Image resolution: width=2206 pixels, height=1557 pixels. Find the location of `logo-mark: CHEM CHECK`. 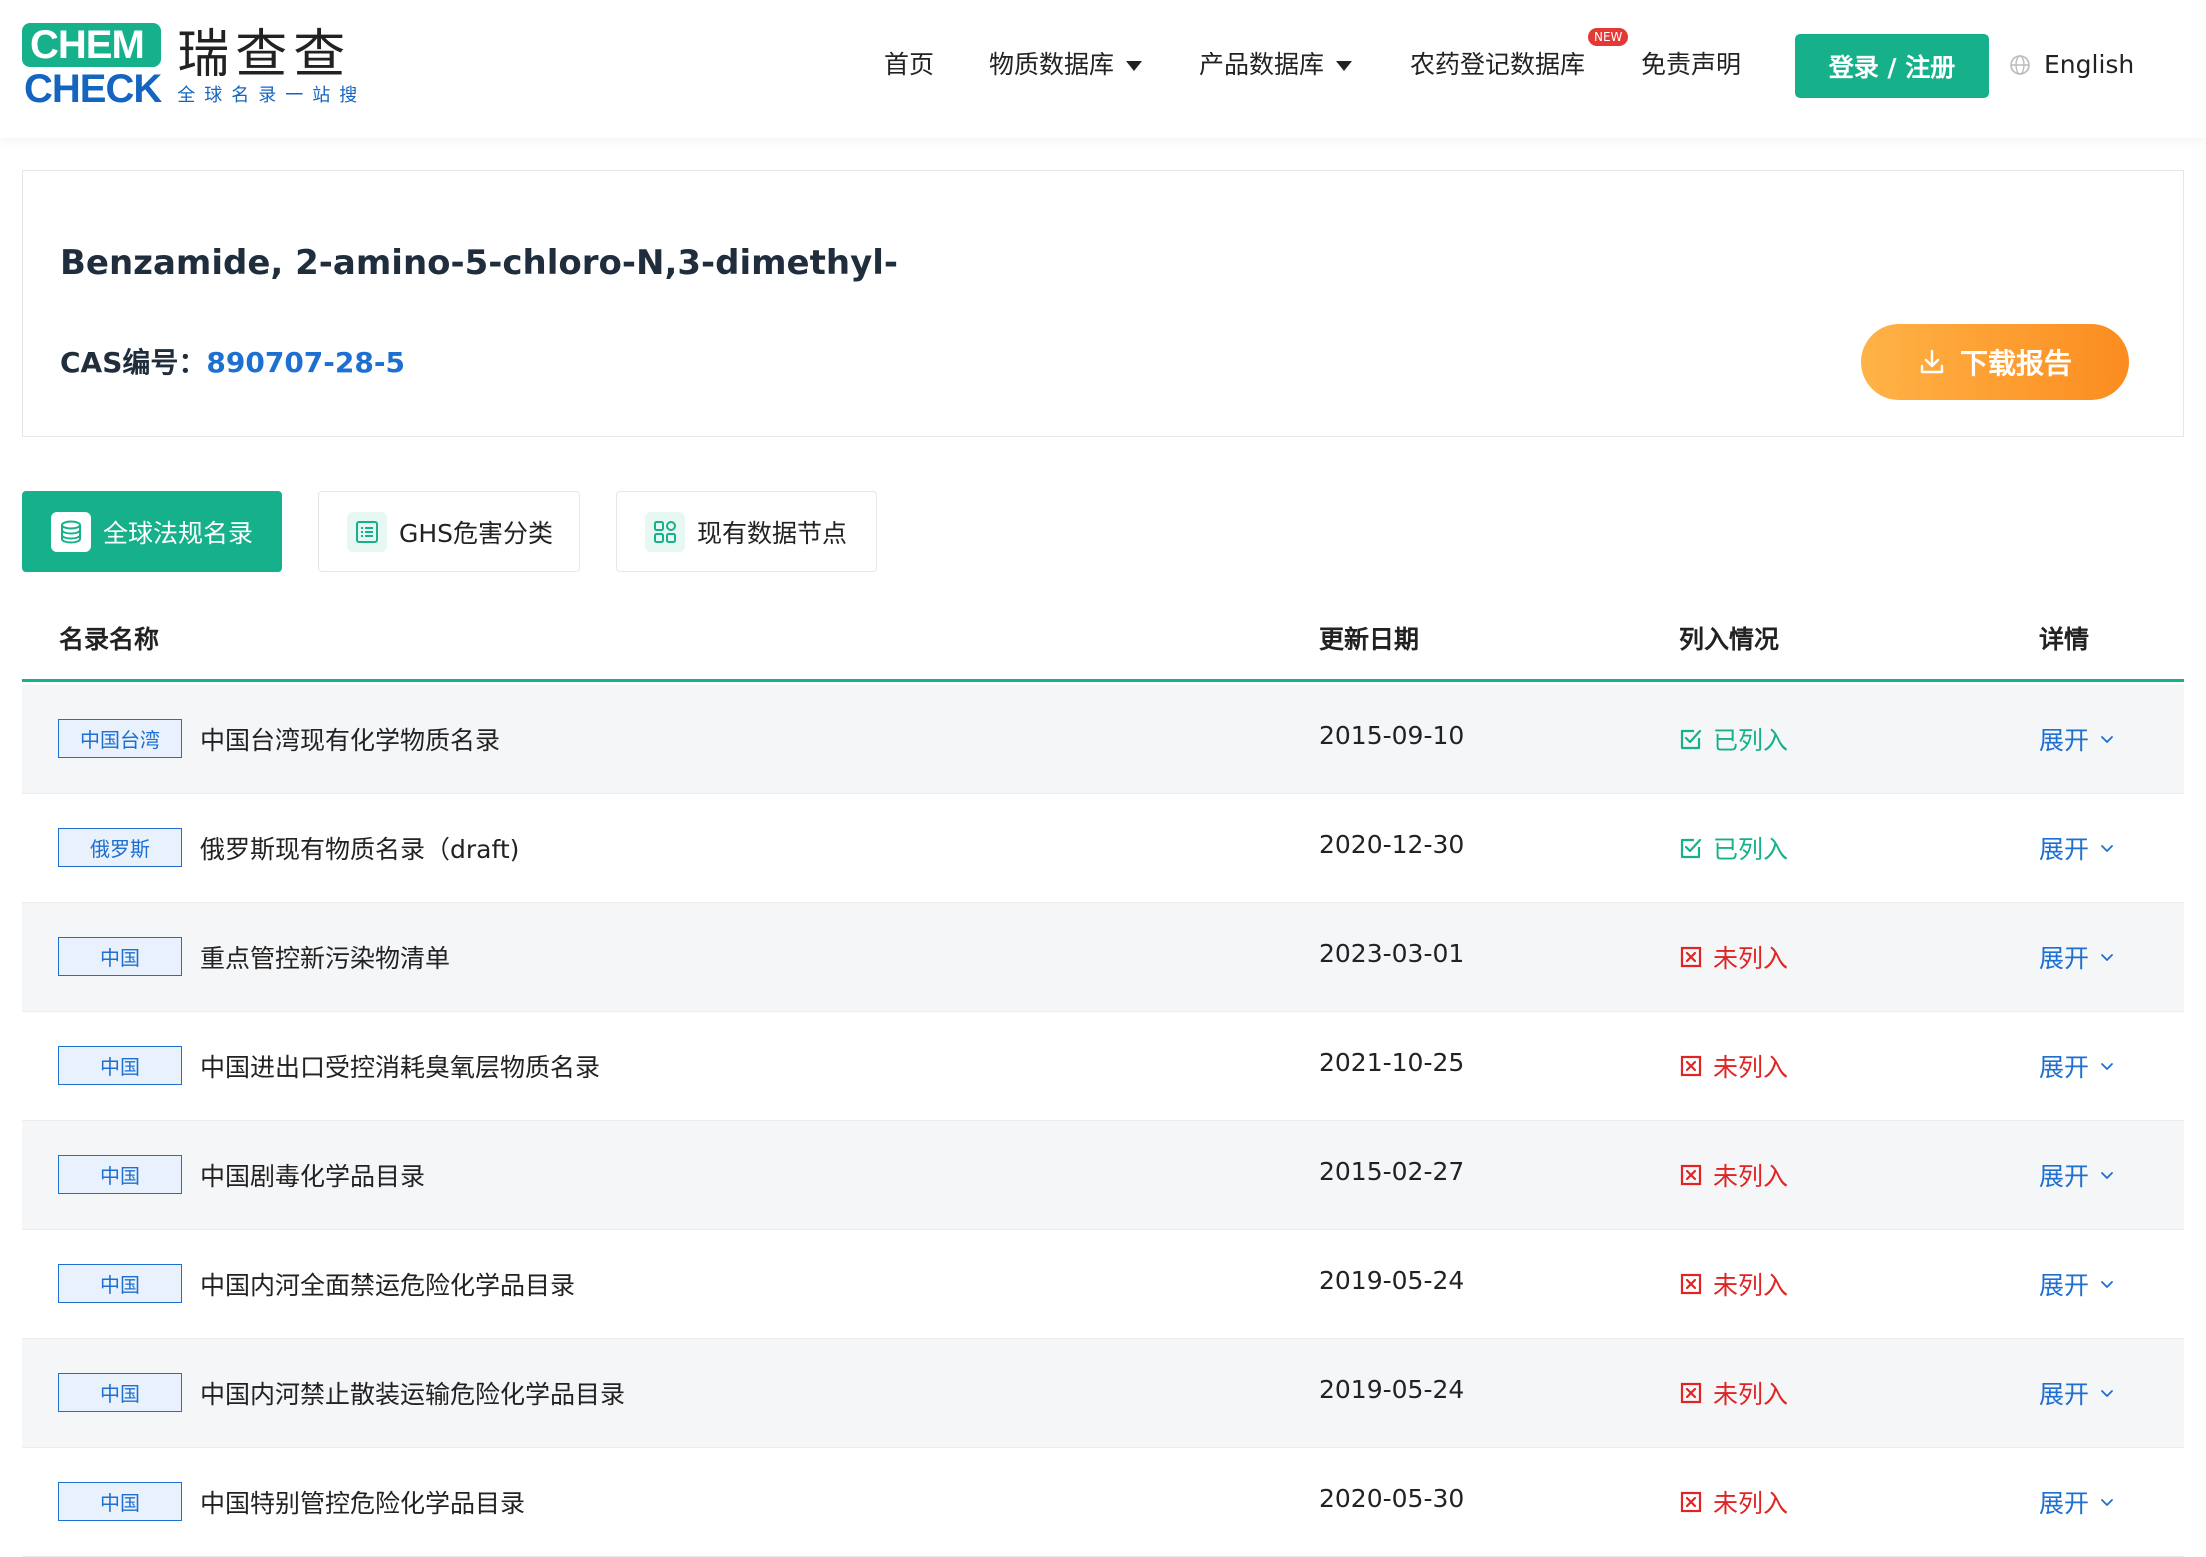

logo-mark: CHEM CHECK is located at coordinates (92, 67).